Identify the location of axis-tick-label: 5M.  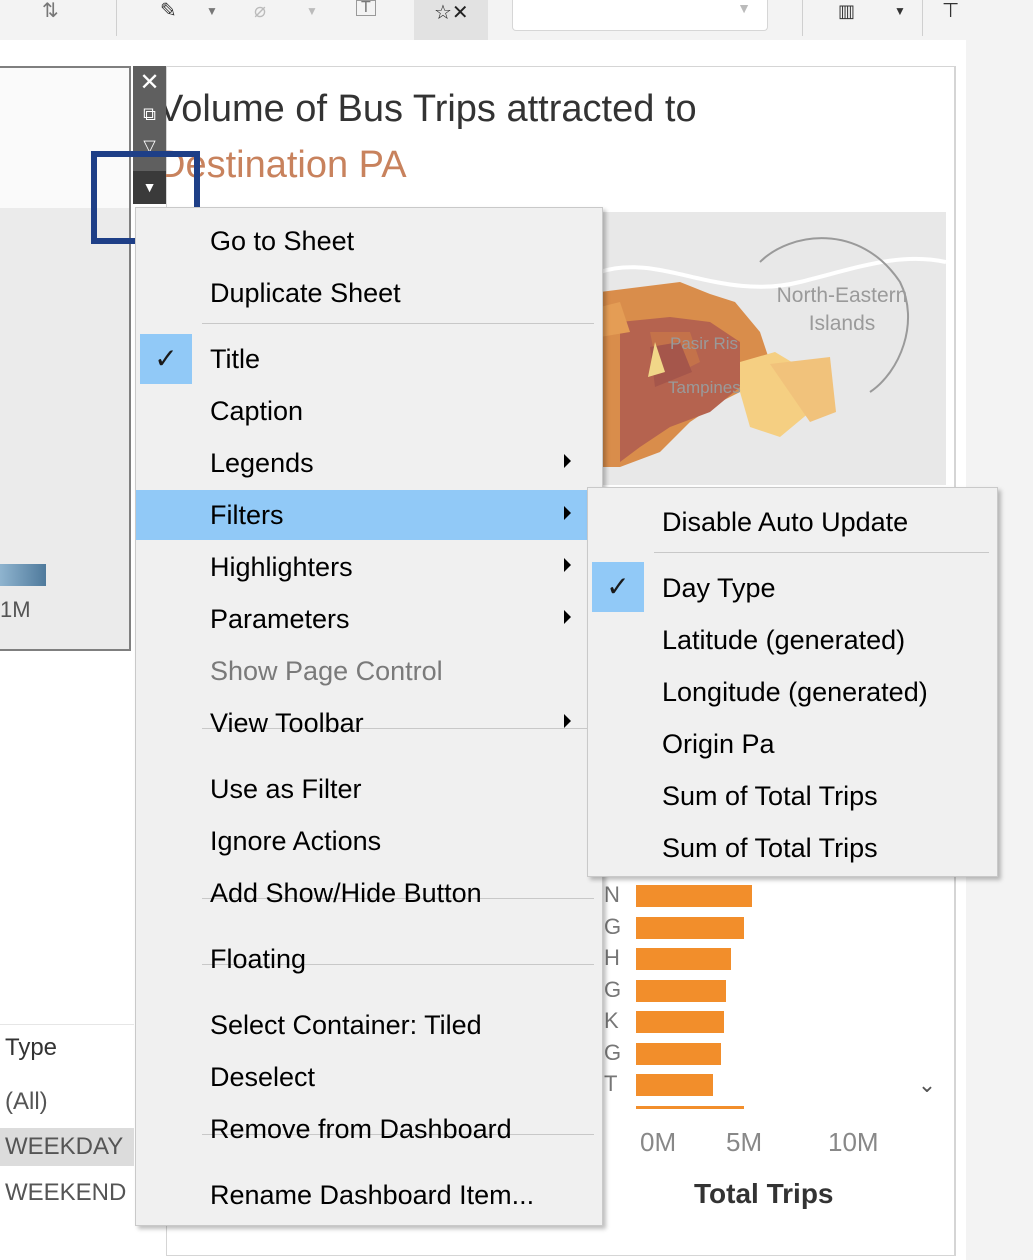
(744, 1142).